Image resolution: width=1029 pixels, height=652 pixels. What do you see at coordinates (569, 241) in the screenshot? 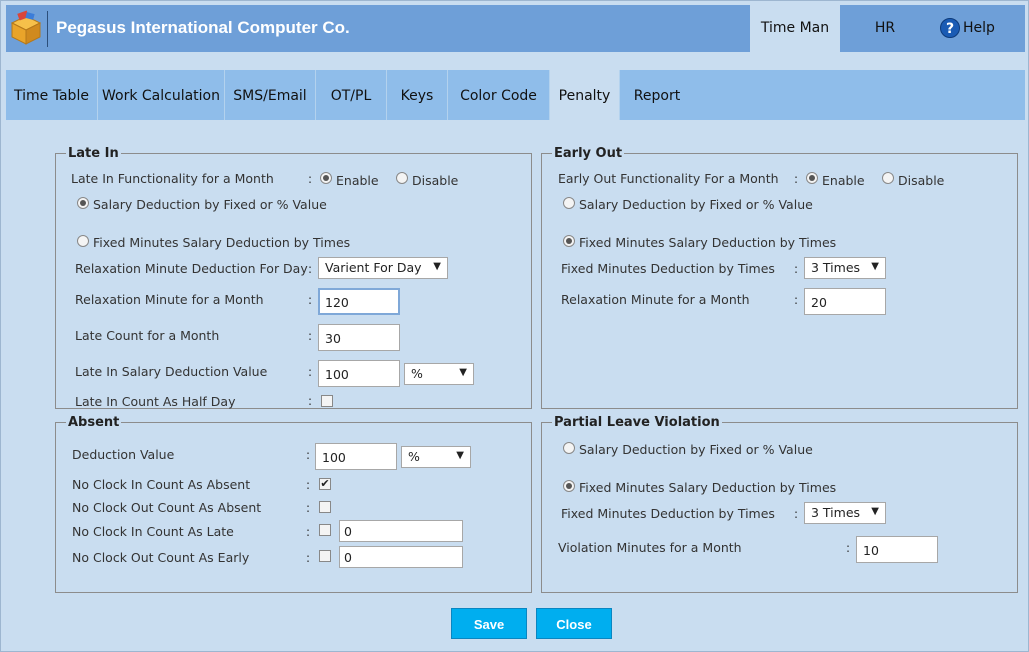
I see `early-out-fixed-minutes-radio` at bounding box center [569, 241].